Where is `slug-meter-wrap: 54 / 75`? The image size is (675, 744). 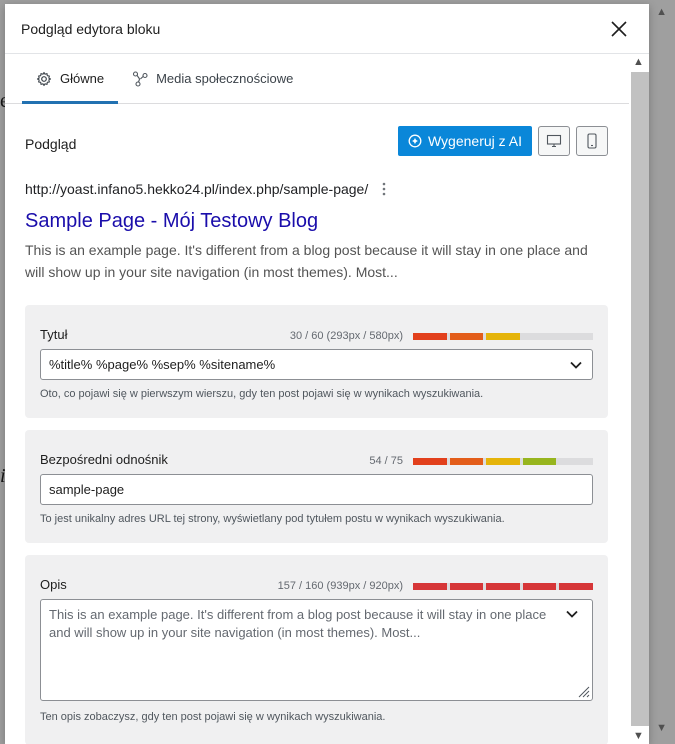 slug-meter-wrap: 54 / 75 is located at coordinates (481, 461).